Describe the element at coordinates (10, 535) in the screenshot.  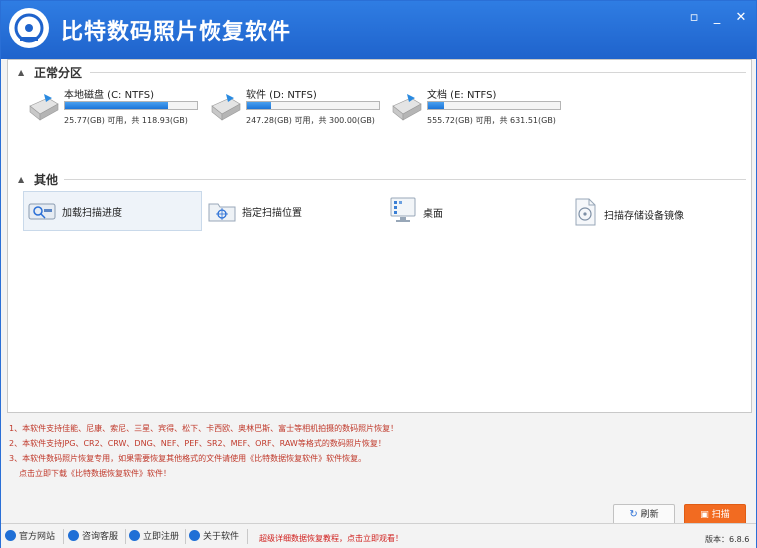
I see `home-icon` at that location.